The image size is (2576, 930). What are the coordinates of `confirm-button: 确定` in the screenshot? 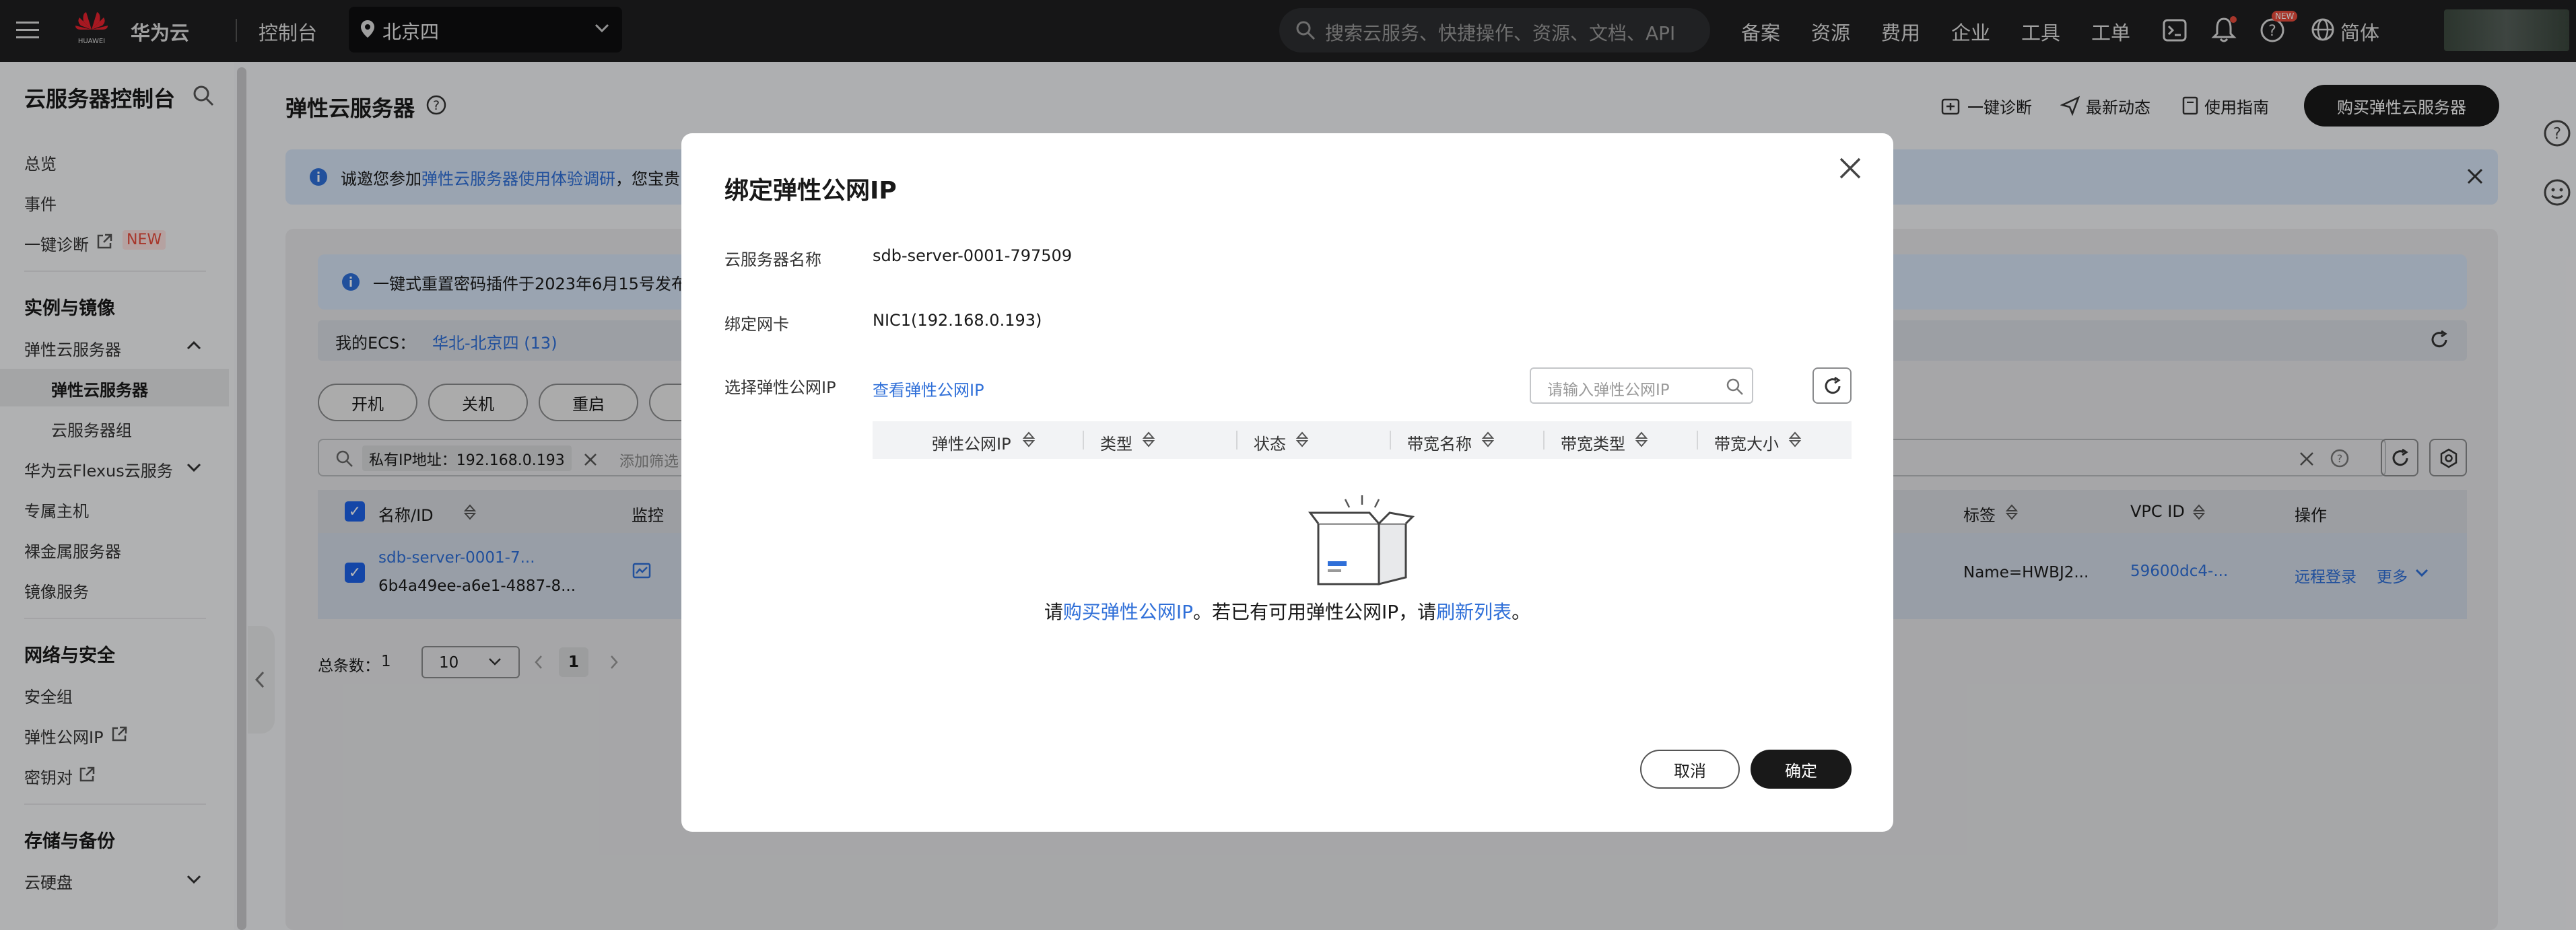 It's located at (1801, 769).